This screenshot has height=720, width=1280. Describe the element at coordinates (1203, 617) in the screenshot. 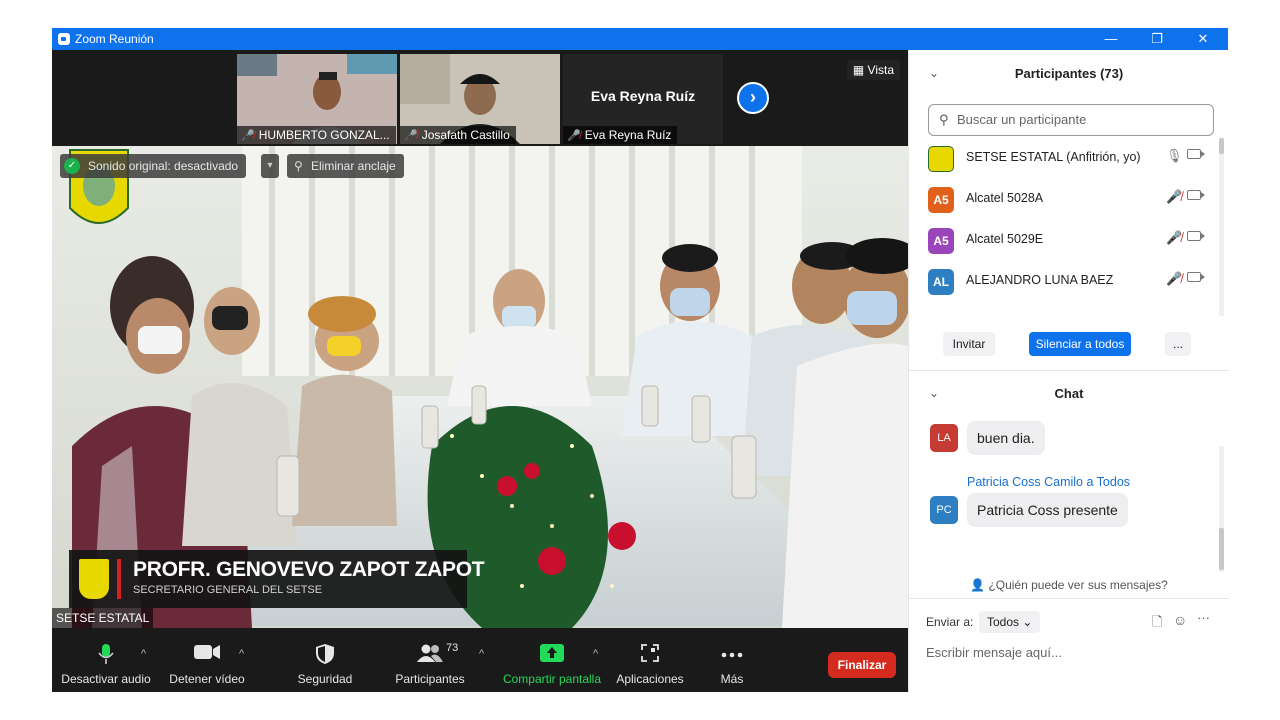

I see `chat-more-icon: ···` at that location.